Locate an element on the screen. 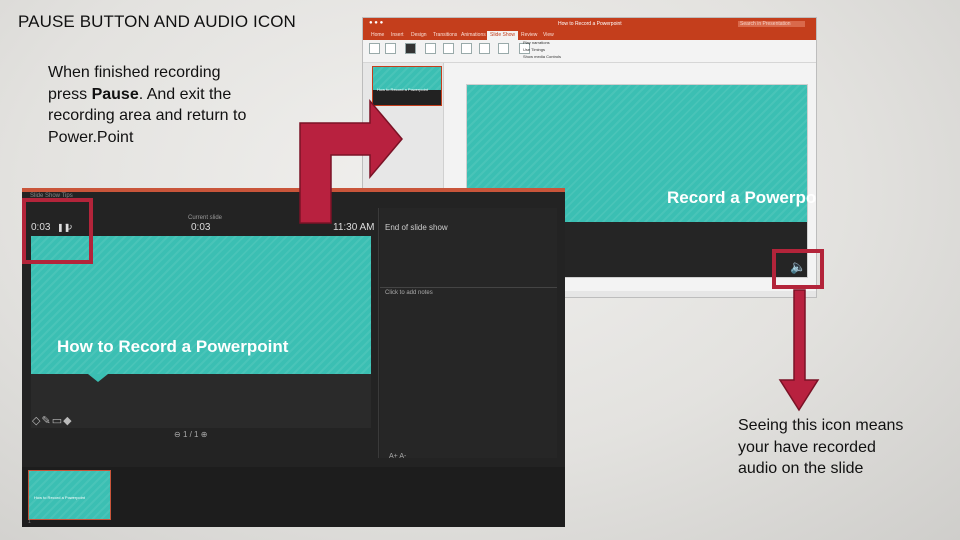 The width and height of the screenshot is (960, 540). return-arrow is located at coordinates (351, 161).